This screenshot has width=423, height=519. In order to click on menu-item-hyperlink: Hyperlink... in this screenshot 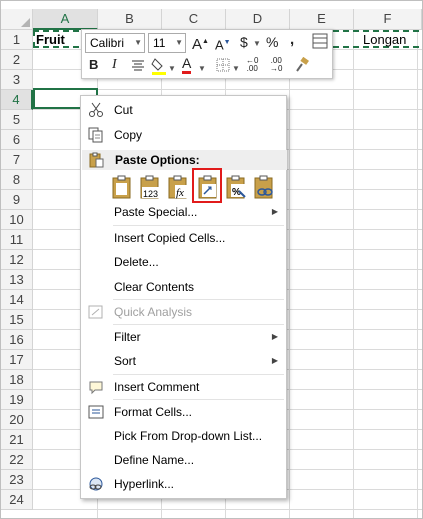, I will do `click(183, 484)`.